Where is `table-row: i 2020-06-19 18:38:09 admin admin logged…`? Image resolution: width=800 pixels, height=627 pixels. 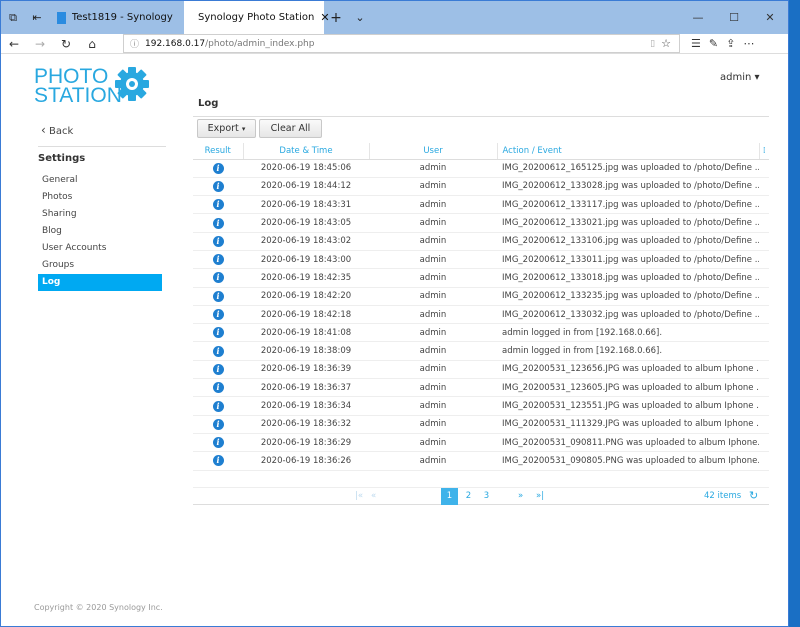
table-row: i 2020-06-19 18:38:09 admin admin logged… is located at coordinates (481, 351).